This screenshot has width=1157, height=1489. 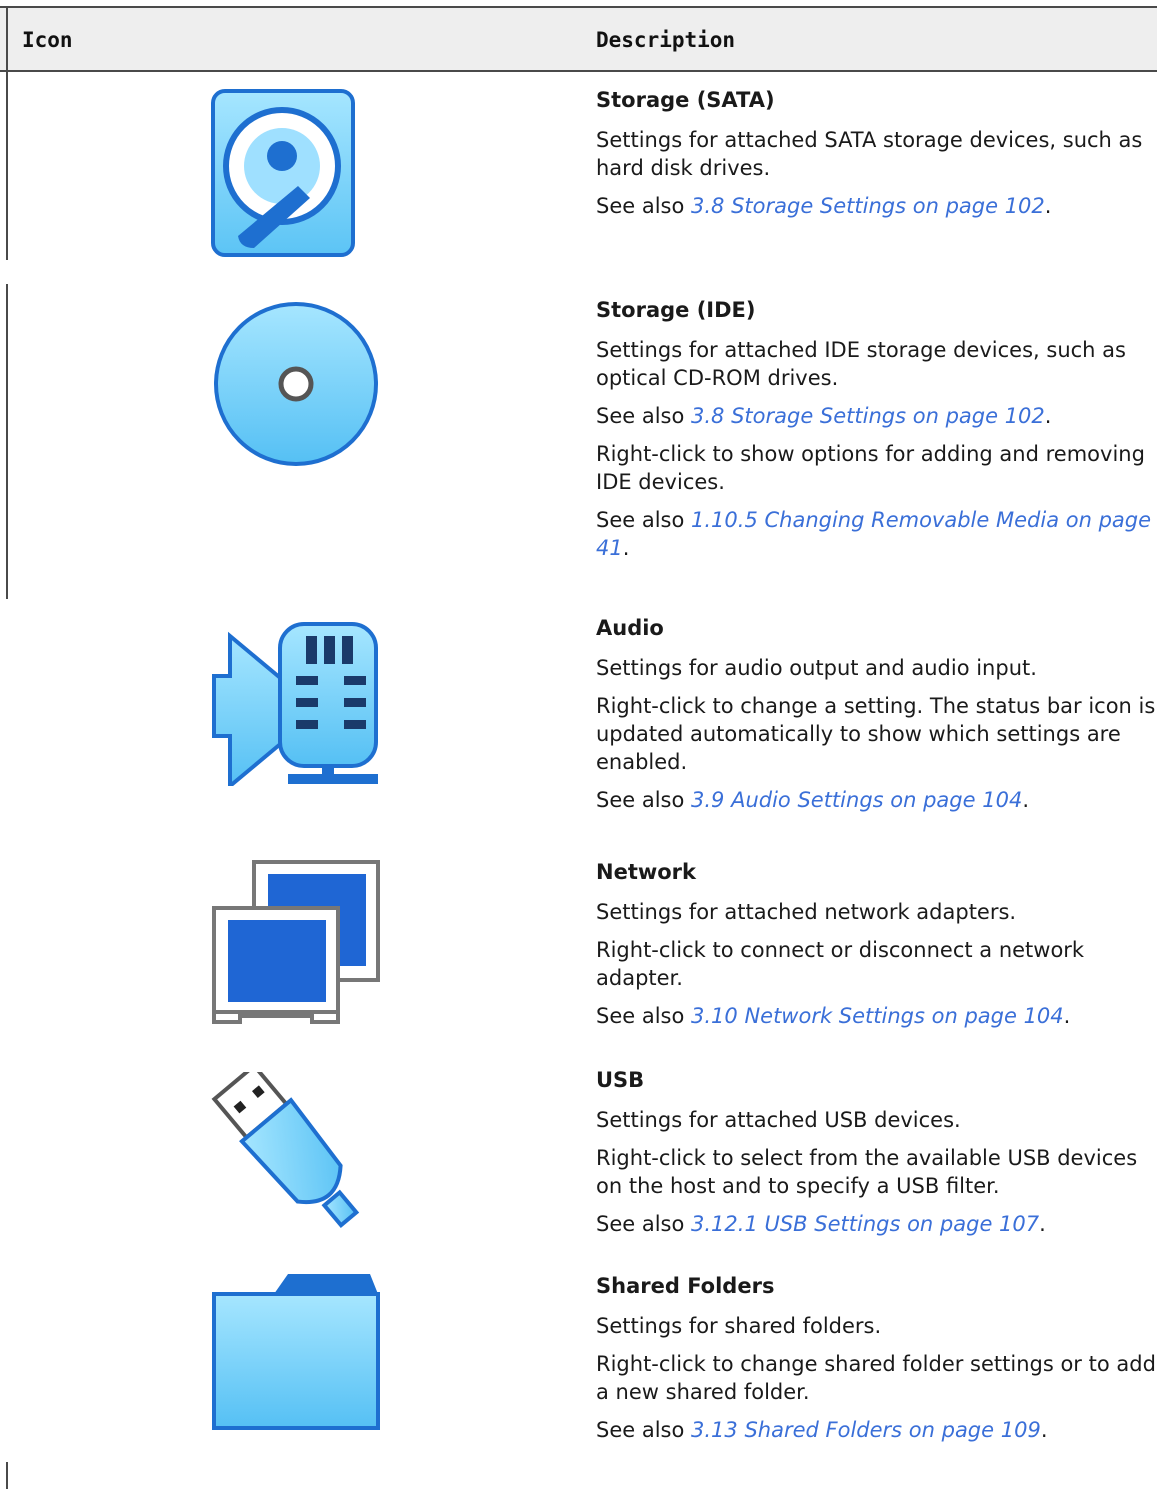 I want to click on row-title: Storage (IDE), so click(x=676, y=310).